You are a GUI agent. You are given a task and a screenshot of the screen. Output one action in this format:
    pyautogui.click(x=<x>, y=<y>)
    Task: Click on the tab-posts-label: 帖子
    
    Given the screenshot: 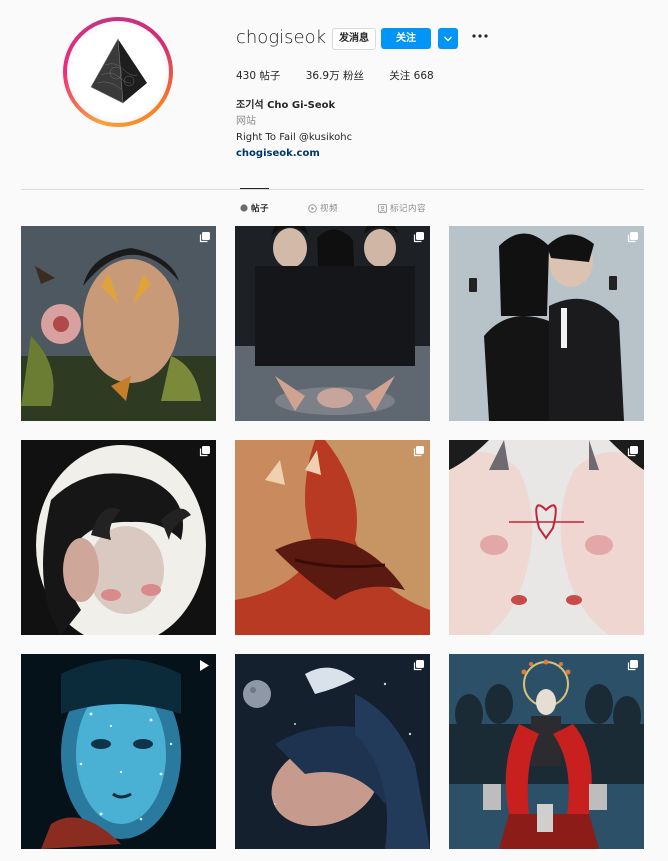 What is the action you would take?
    pyautogui.click(x=260, y=209)
    